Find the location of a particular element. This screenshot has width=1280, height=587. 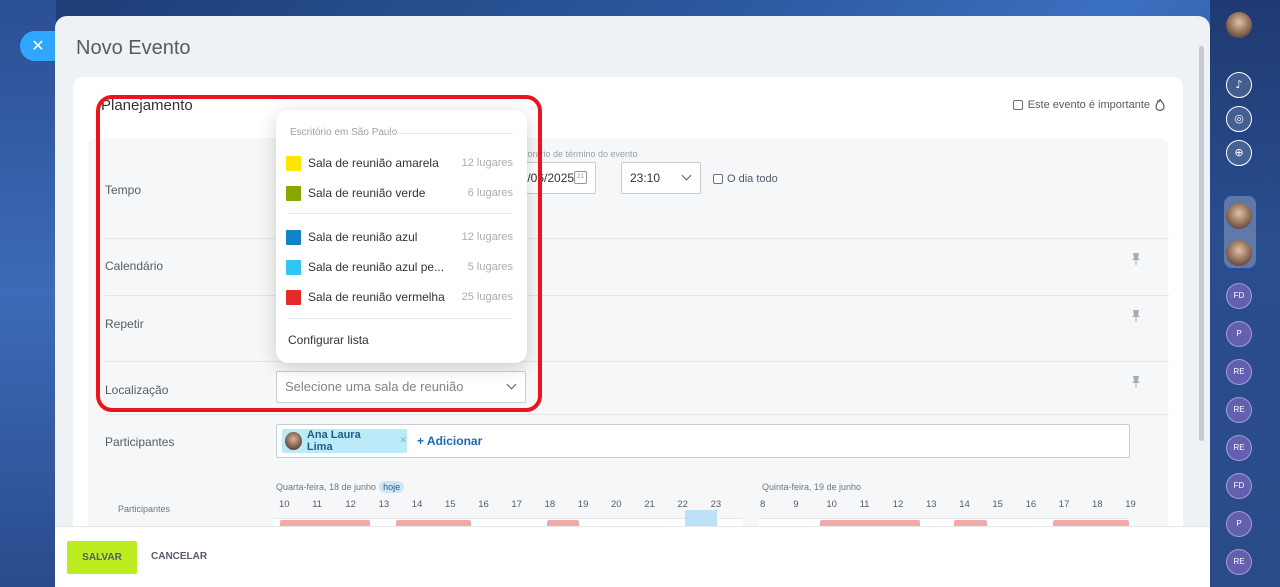

footer-bar: SALVAR CANCELAR is located at coordinates (632, 556).